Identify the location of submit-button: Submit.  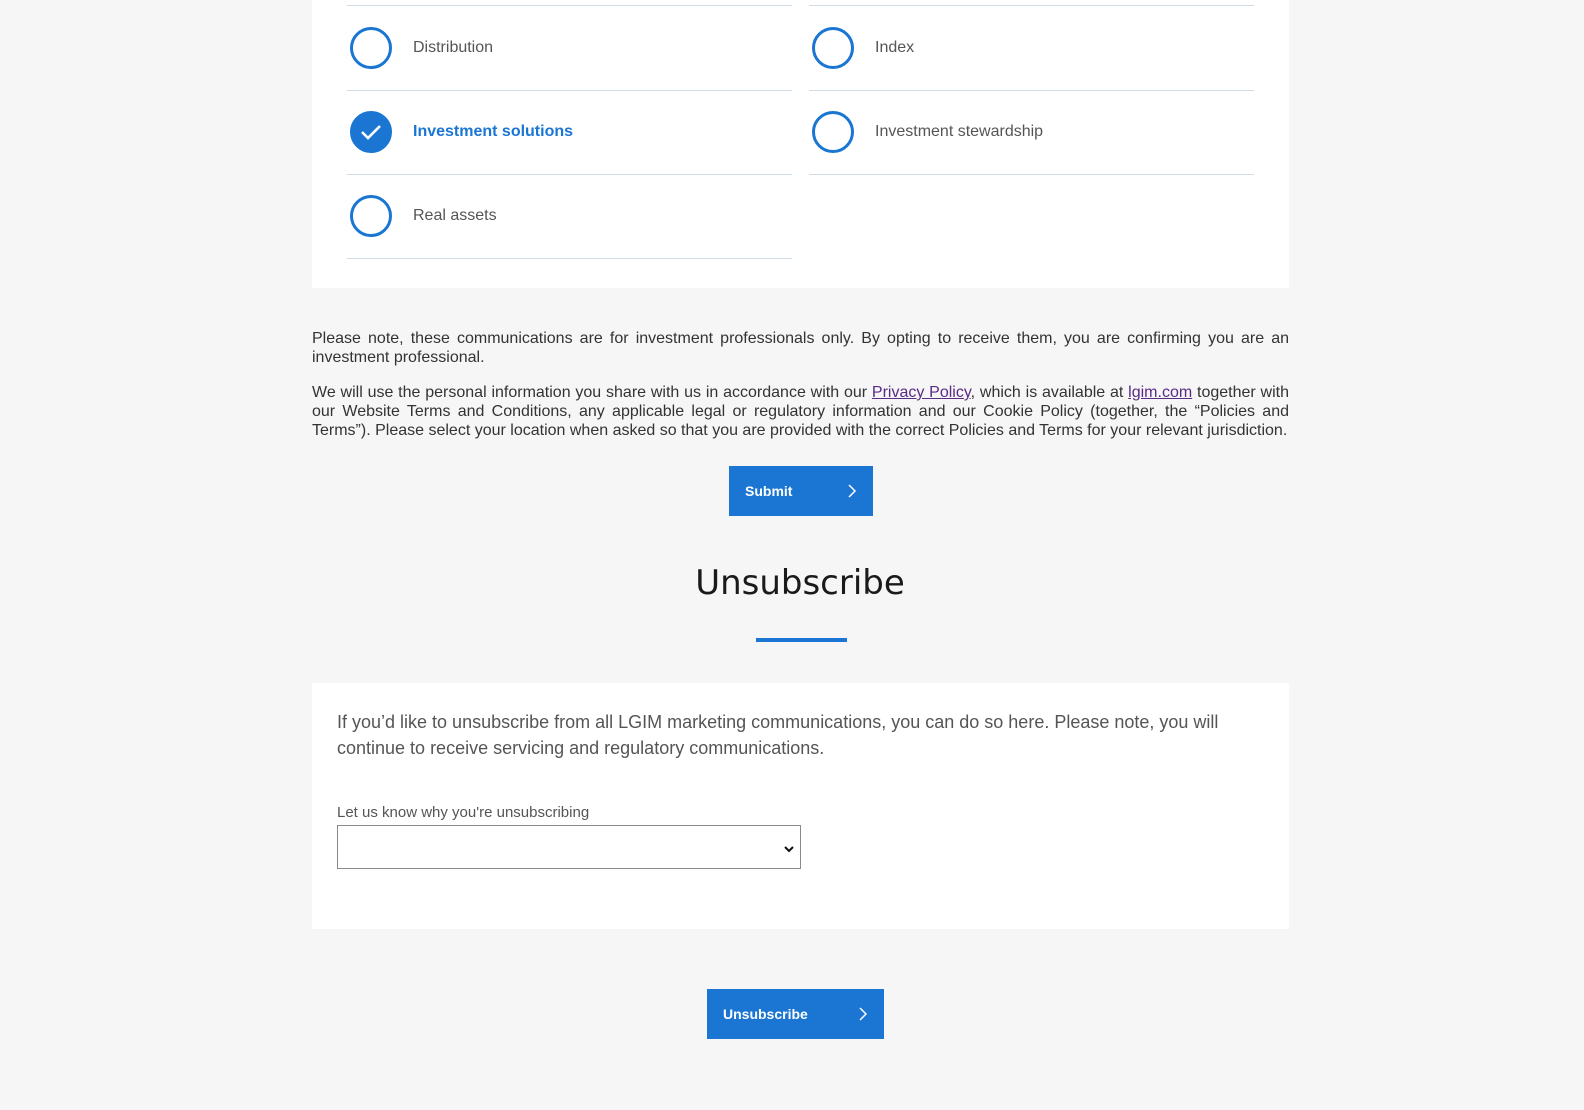
(801, 491).